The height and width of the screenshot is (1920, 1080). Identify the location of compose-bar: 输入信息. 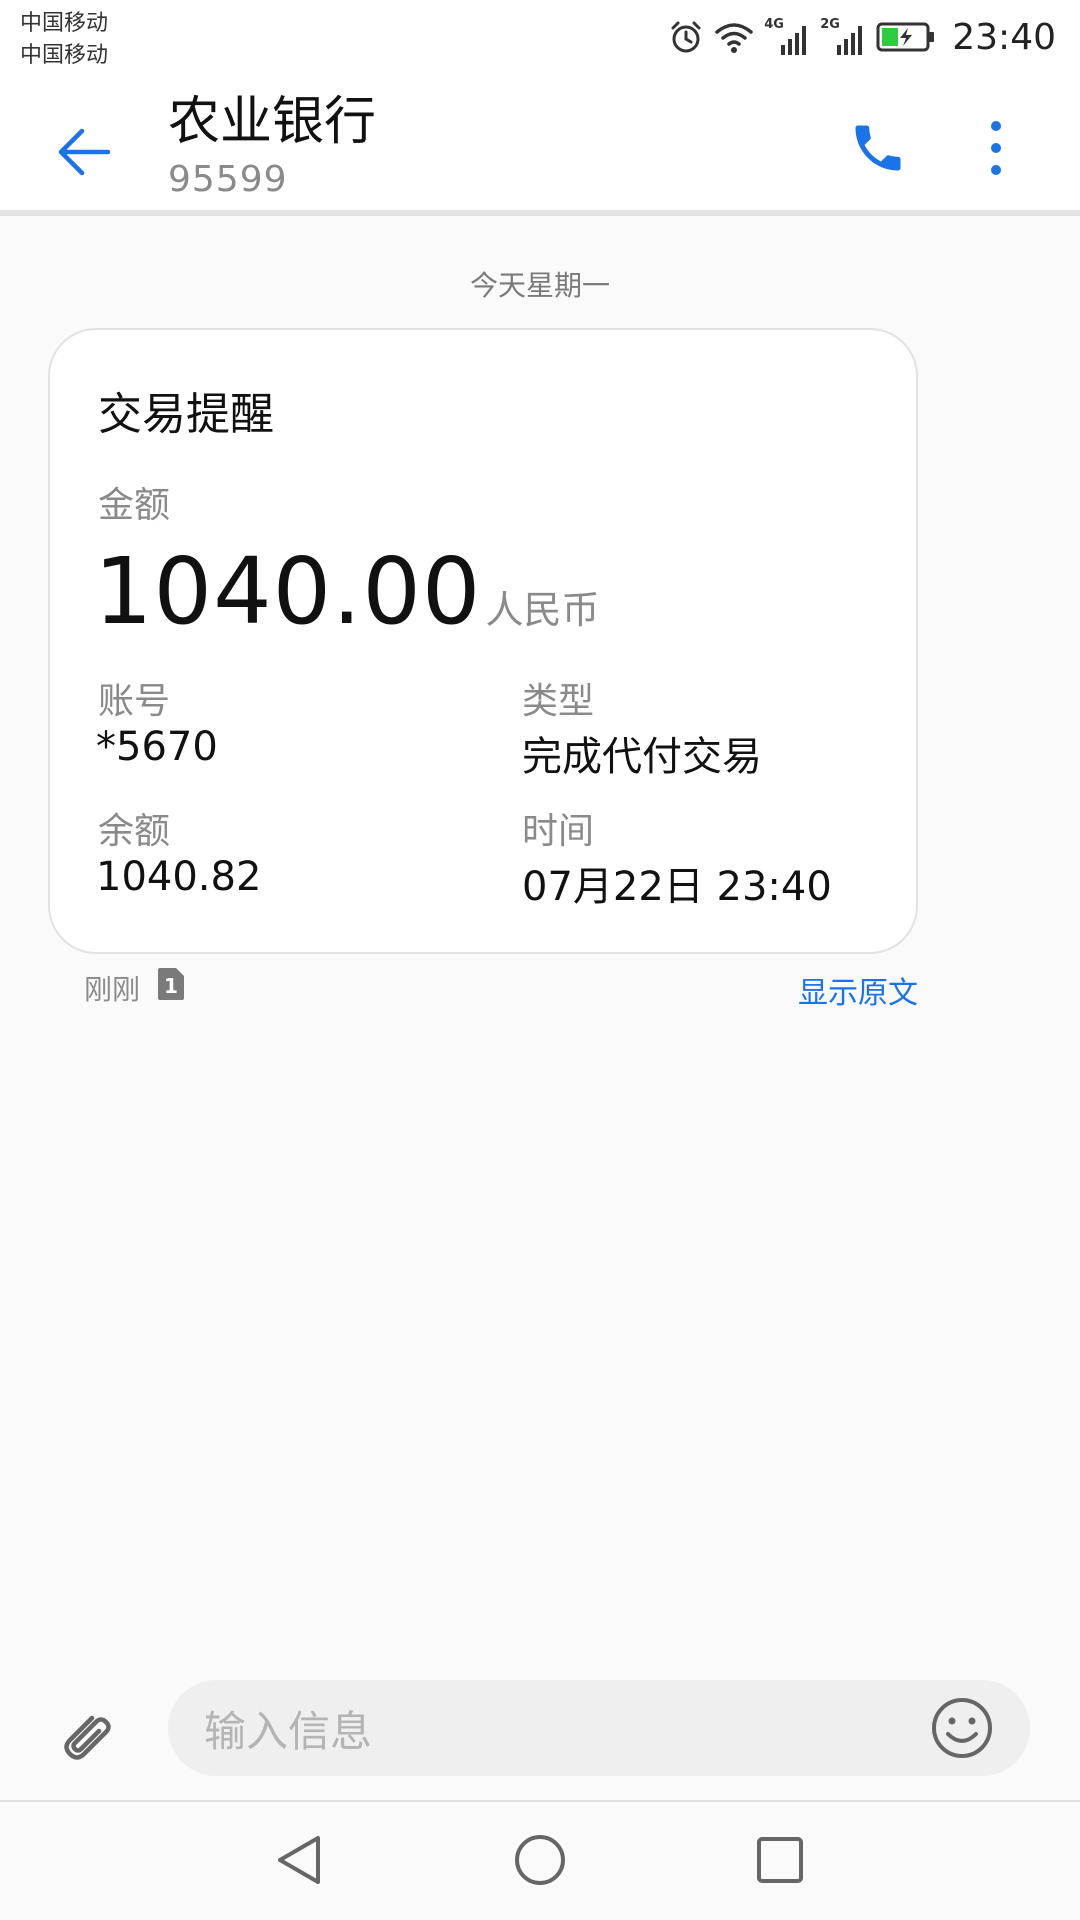
(540, 1730).